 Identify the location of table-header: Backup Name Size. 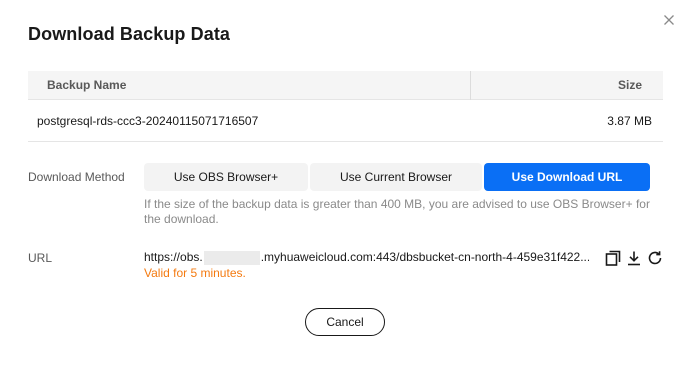
(345, 85).